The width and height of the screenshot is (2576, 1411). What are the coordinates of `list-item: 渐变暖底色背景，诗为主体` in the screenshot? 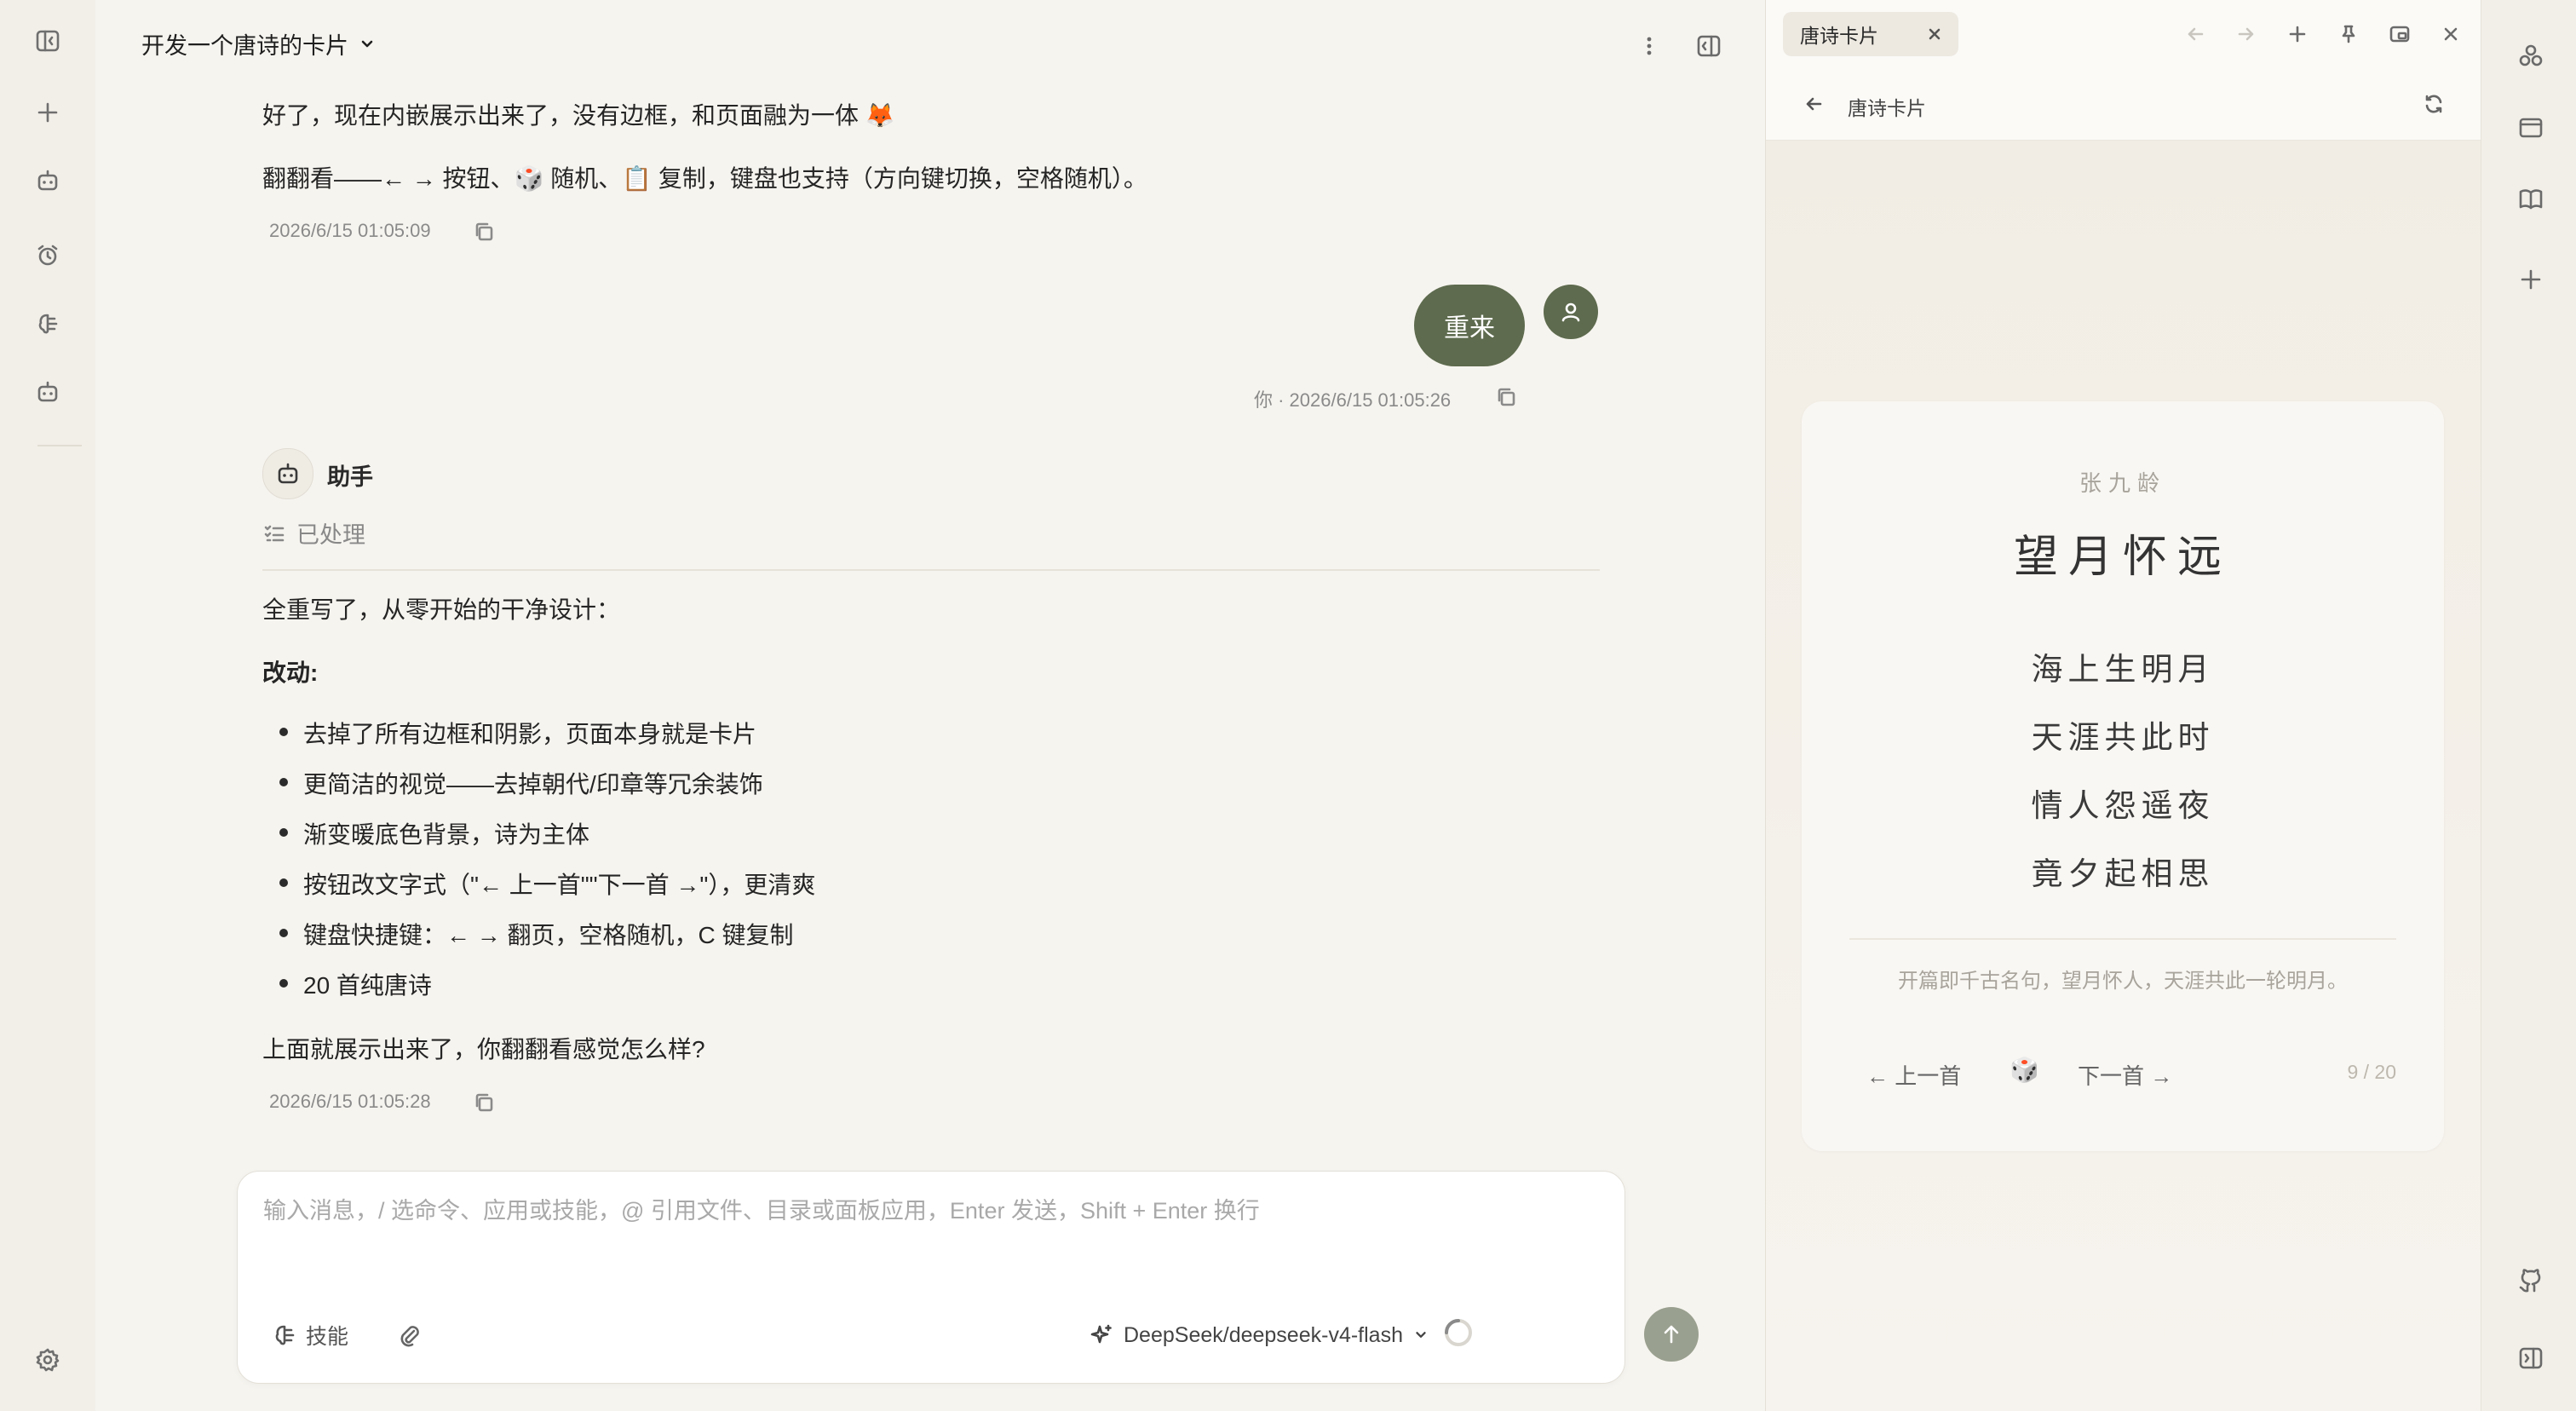 It's located at (538, 841).